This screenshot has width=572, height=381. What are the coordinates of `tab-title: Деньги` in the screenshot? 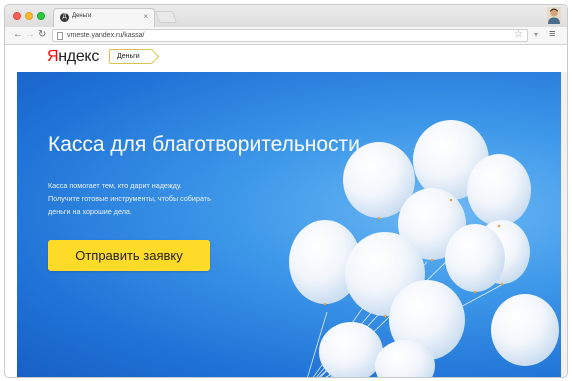 It's located at (82, 16).